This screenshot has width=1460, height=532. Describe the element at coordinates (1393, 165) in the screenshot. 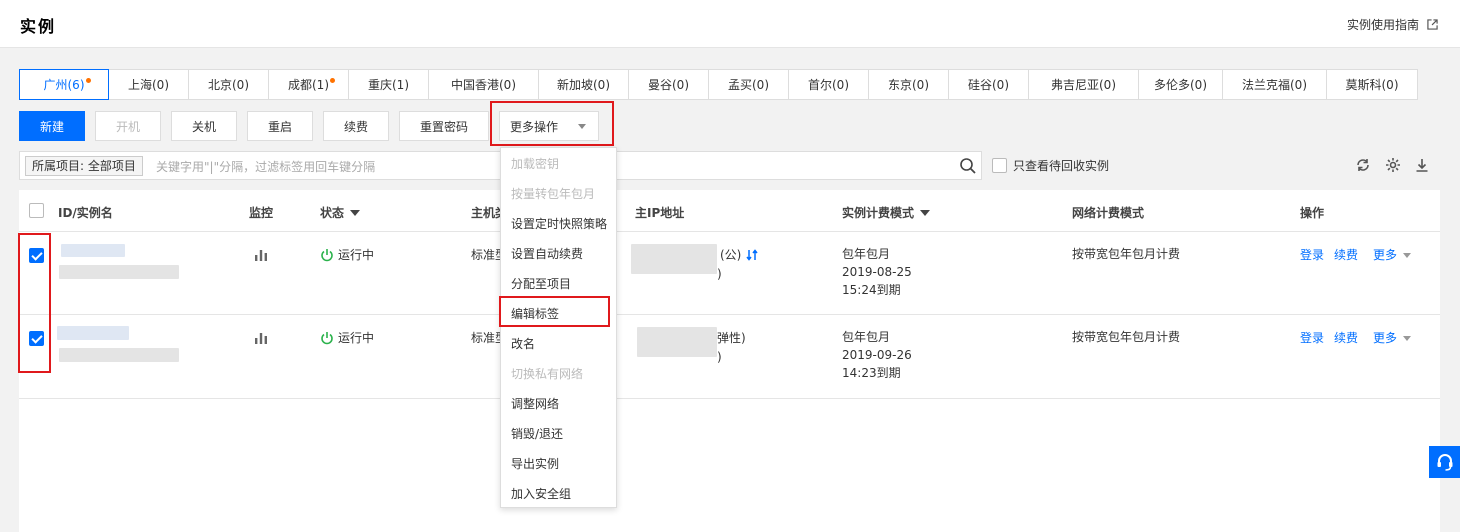

I see `gear-icon` at that location.